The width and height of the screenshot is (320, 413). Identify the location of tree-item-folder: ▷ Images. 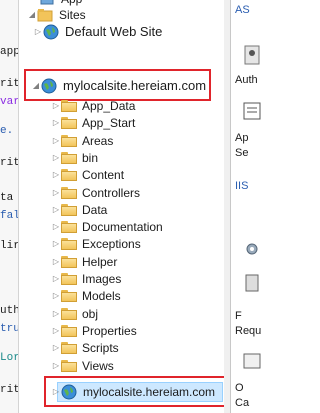
(86, 279).